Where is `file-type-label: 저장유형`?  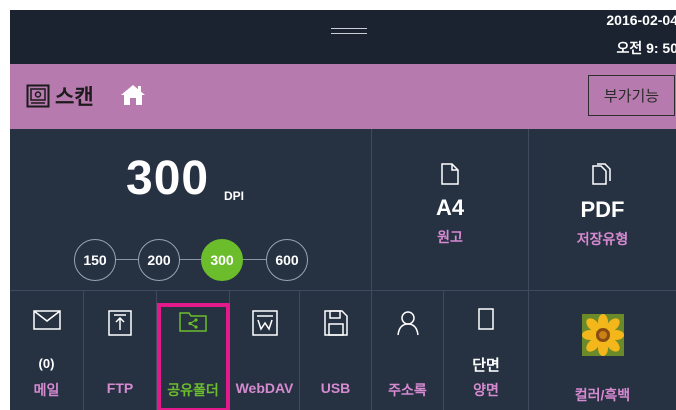 file-type-label: 저장유형 is located at coordinates (602, 239).